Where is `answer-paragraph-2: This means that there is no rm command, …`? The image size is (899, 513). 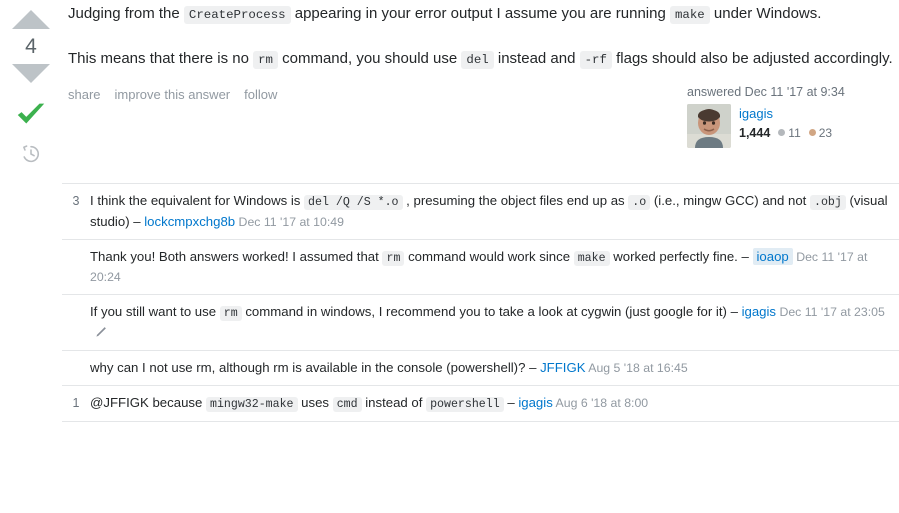 answer-paragraph-2: This means that there is no rm command, … is located at coordinates (480, 58).